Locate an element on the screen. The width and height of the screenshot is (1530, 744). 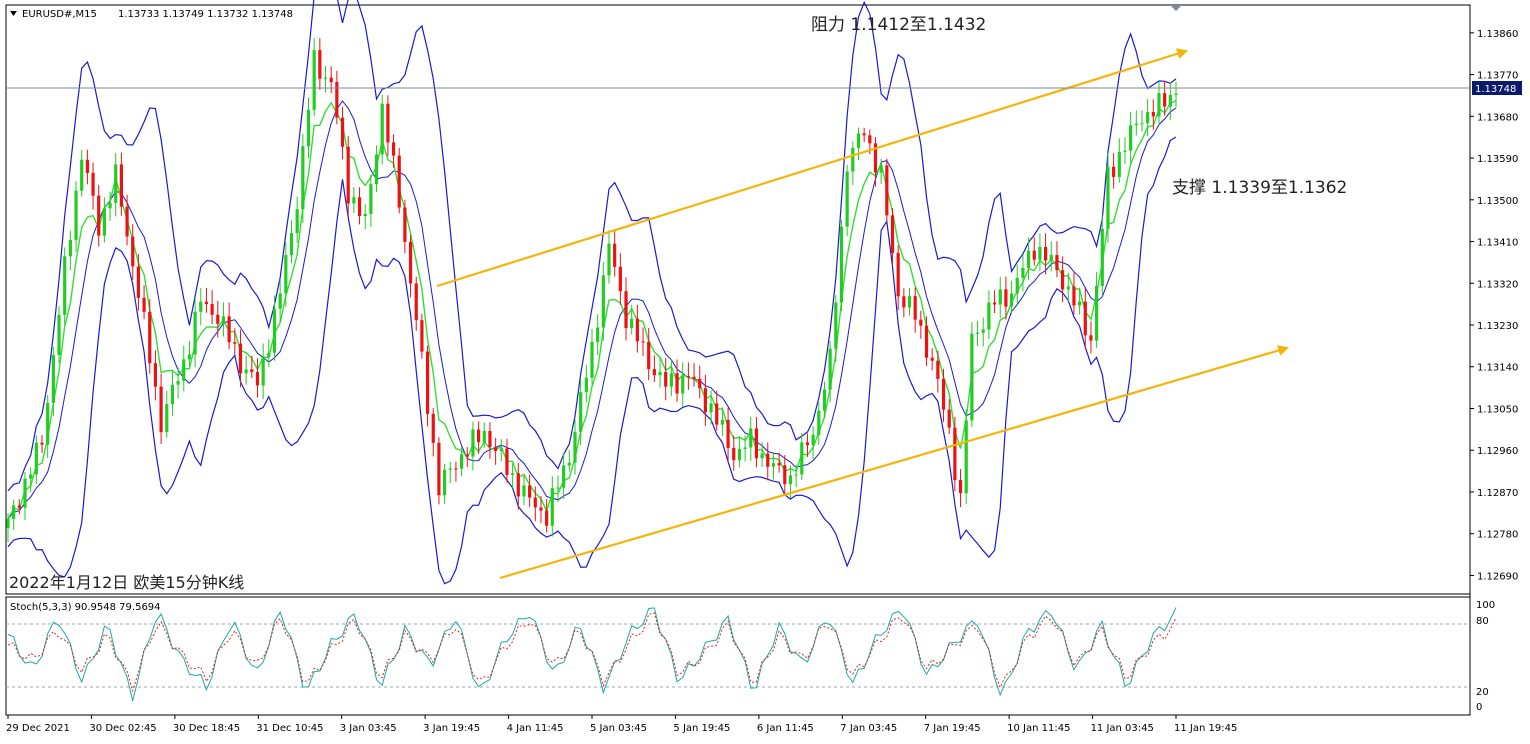
chart-caption: 2022年1月12日 欧美15分钟K线 is located at coordinates (126, 582).